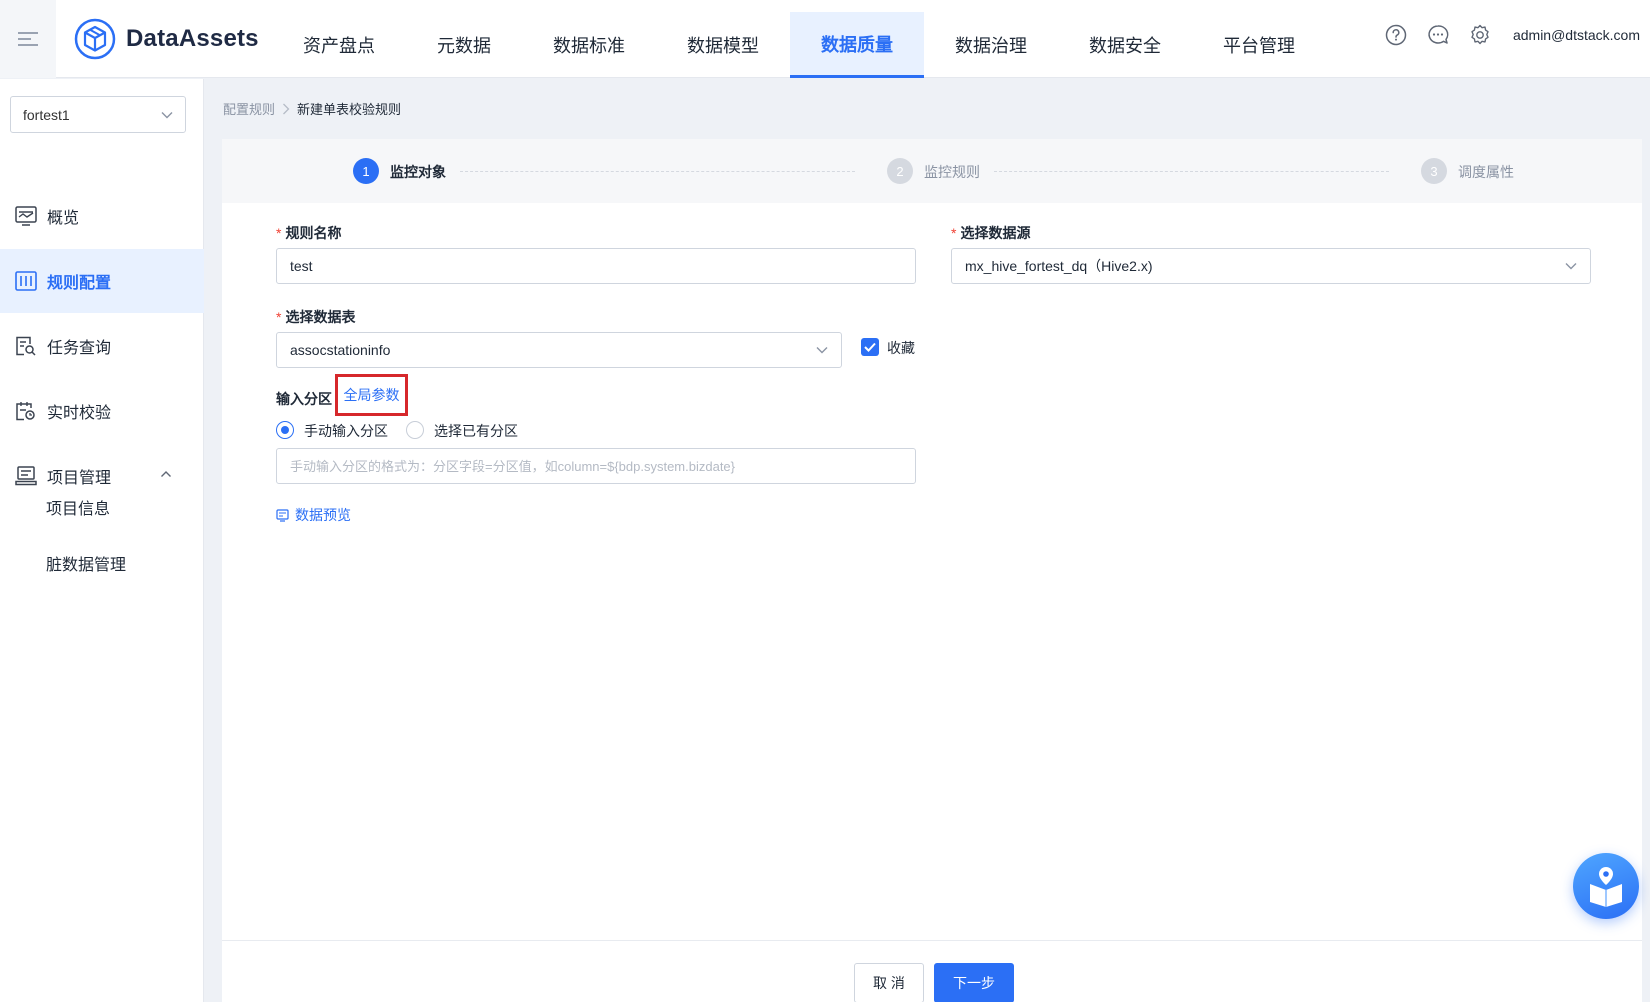  I want to click on next-step-button: 下一步, so click(974, 982).